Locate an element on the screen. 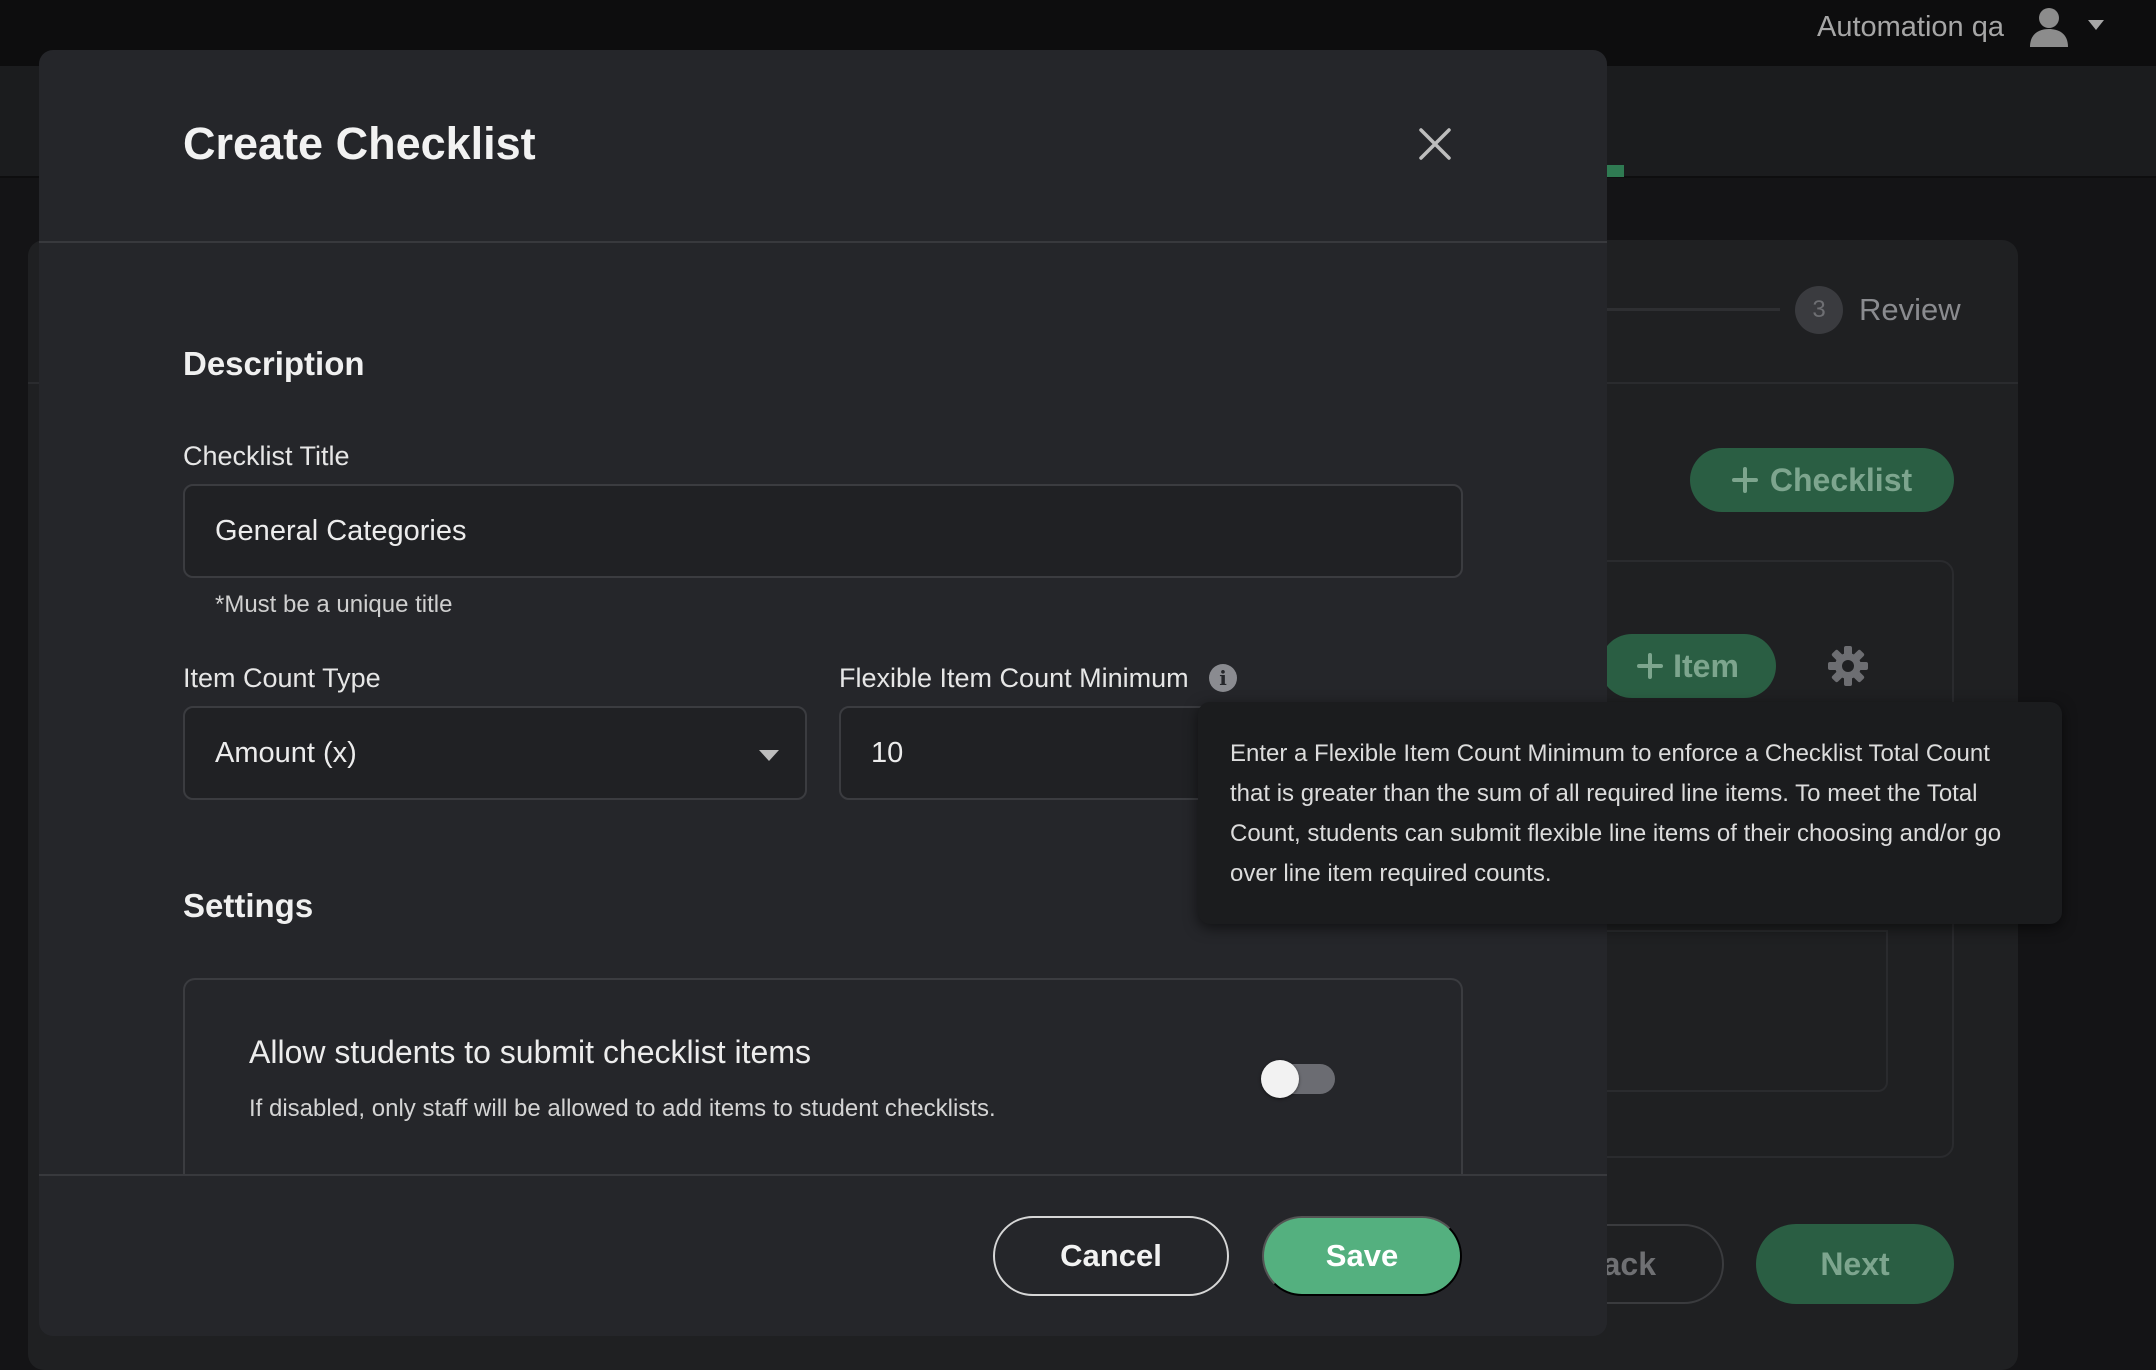 This screenshot has width=2156, height=1370. modal-title: Create Checklist is located at coordinates (359, 143).